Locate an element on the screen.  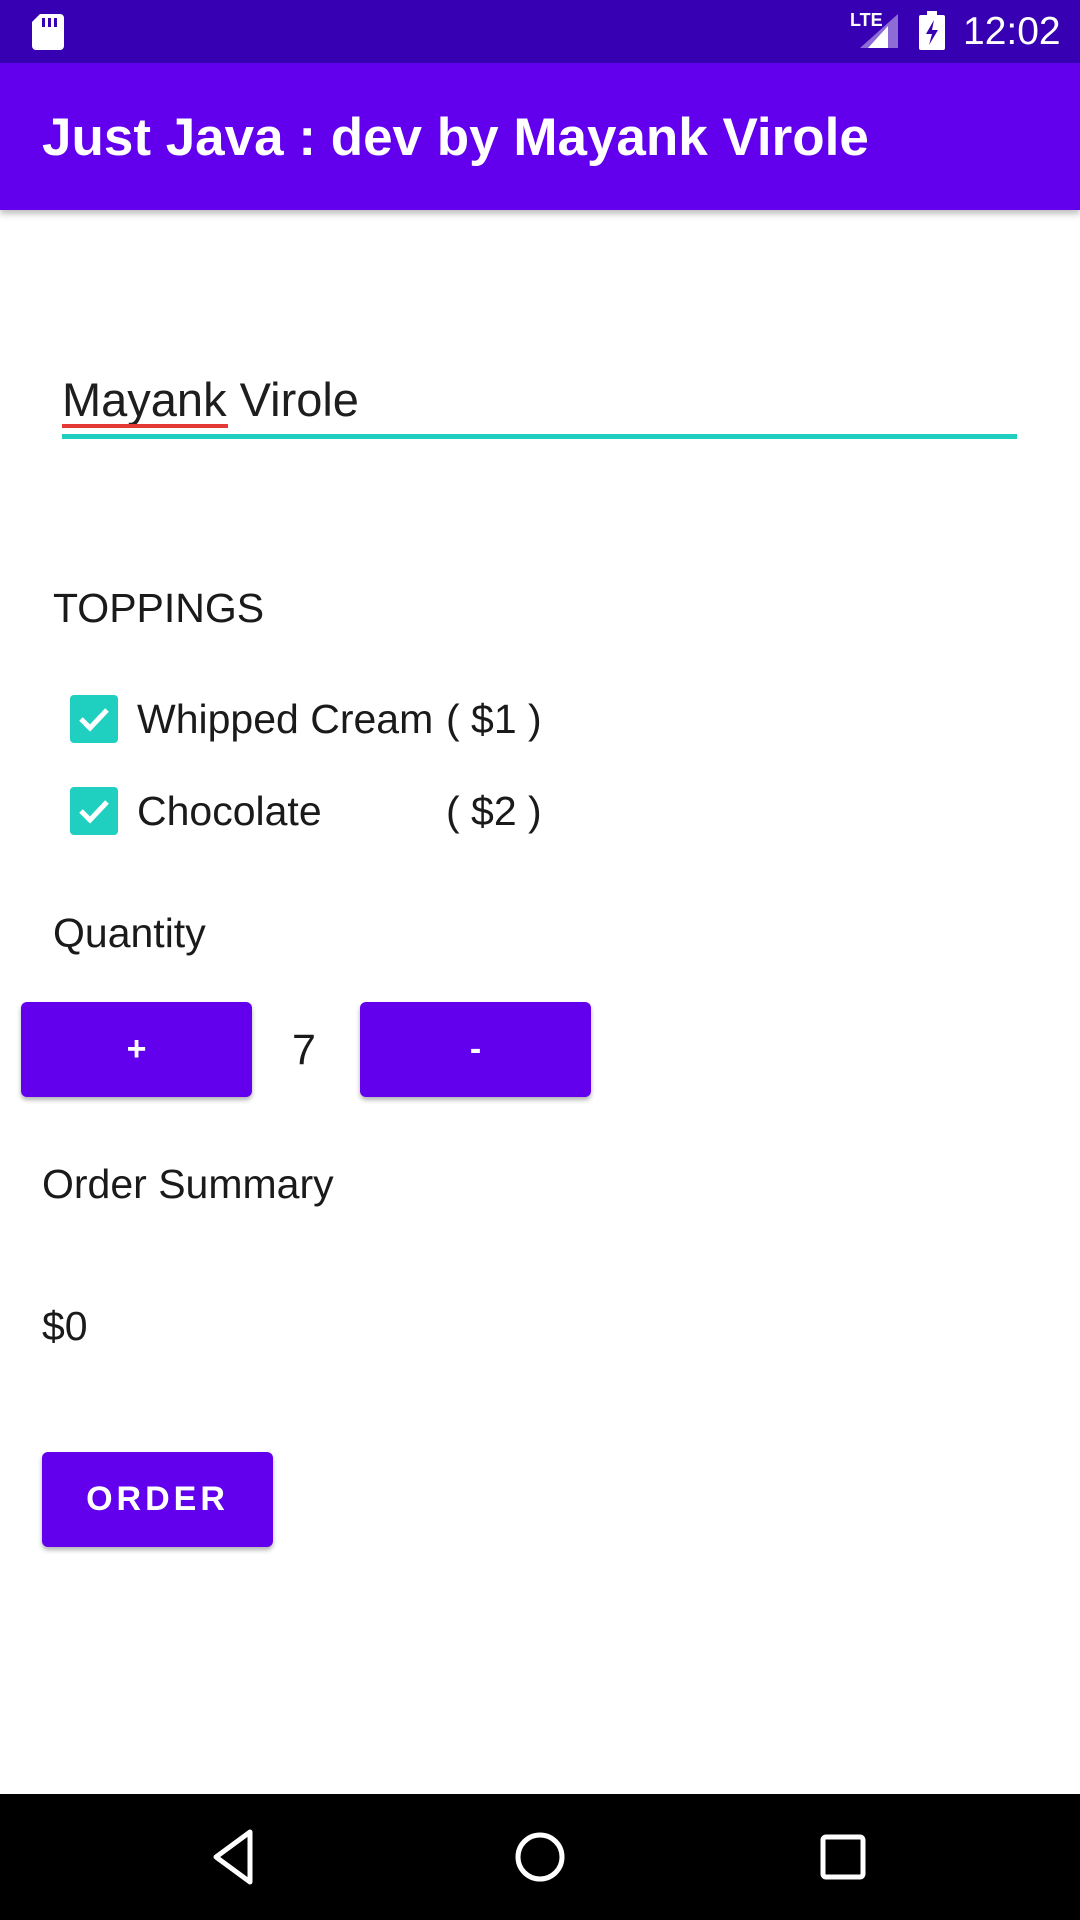
name-input-value: Mayank Virole is located at coordinates (210, 399).